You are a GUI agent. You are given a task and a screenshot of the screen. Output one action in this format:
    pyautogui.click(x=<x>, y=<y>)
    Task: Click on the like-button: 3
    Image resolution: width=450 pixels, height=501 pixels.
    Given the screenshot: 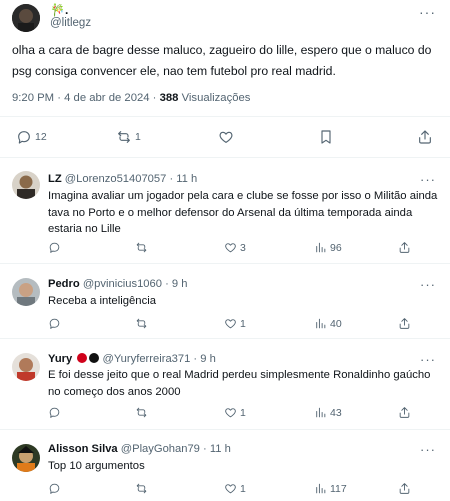 What is the action you would take?
    pyautogui.click(x=235, y=247)
    